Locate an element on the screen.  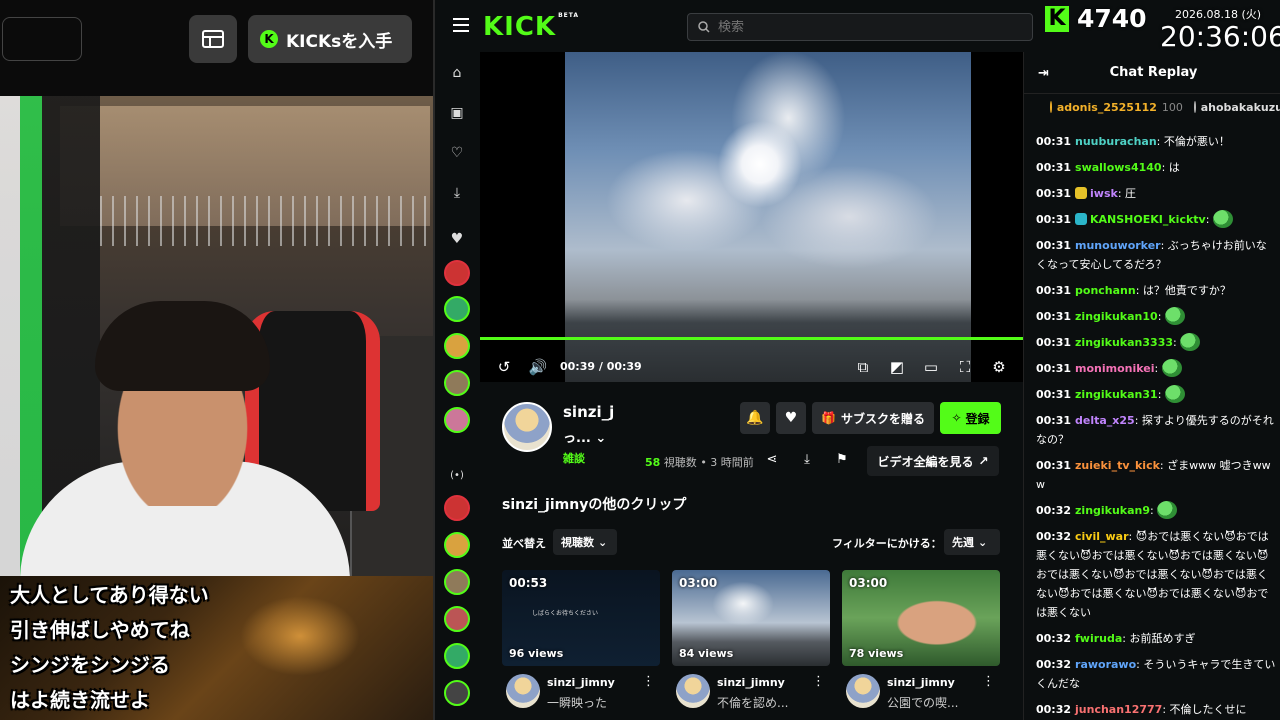
share-icon: ⋖ is located at coordinates (772, 459).